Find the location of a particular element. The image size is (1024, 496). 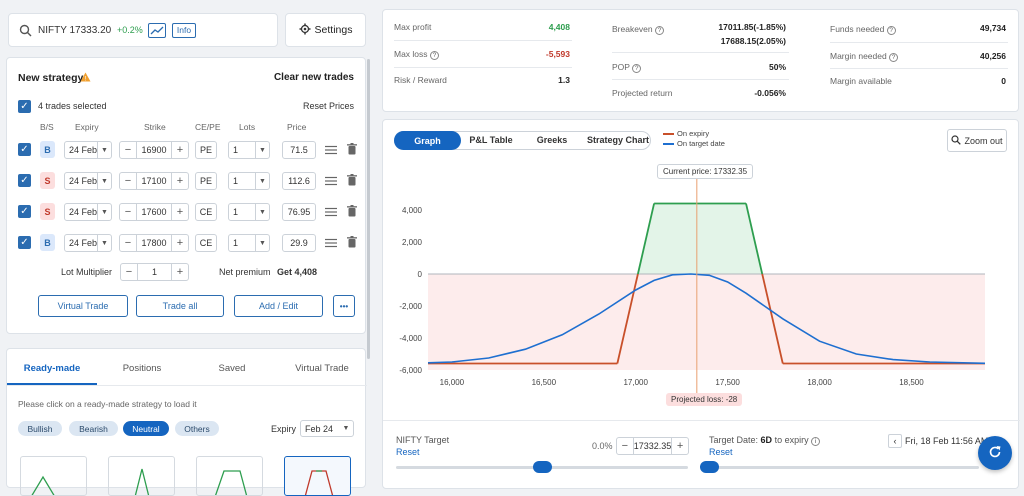

trade-strike-stepper: −16900 + is located at coordinates (154, 150).